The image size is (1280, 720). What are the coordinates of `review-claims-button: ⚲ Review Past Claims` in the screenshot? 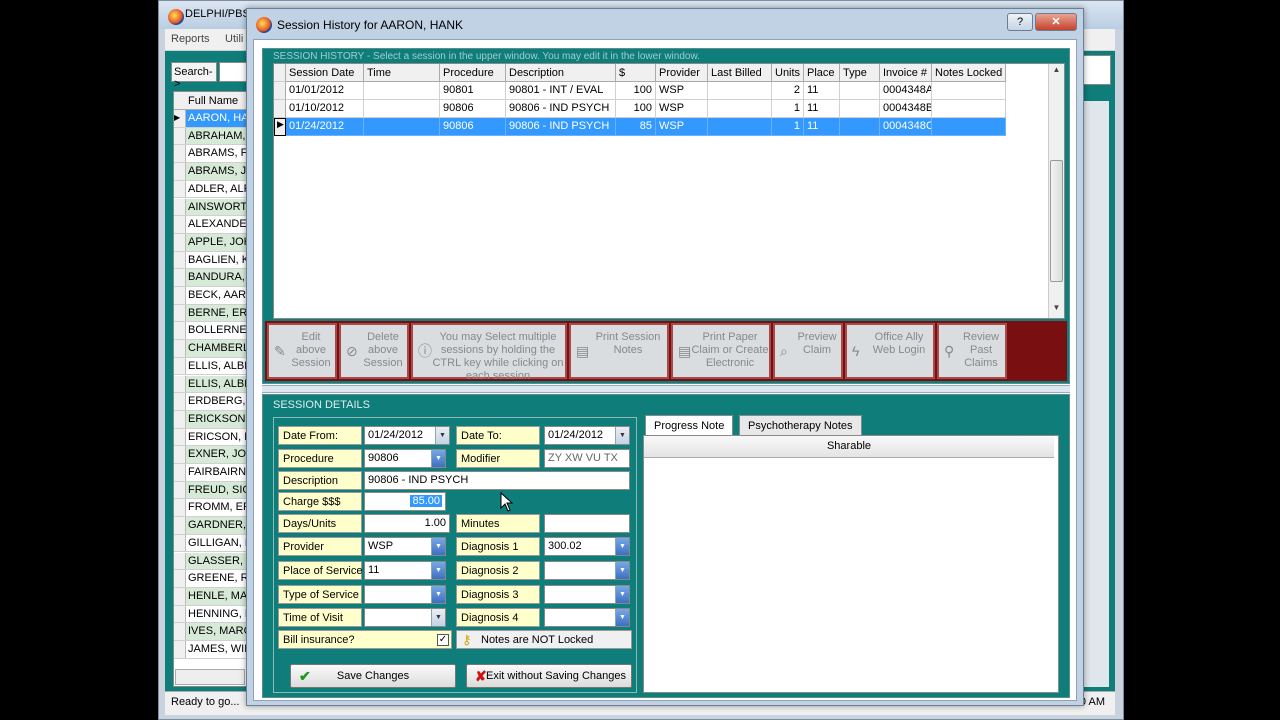 It's located at (972, 351).